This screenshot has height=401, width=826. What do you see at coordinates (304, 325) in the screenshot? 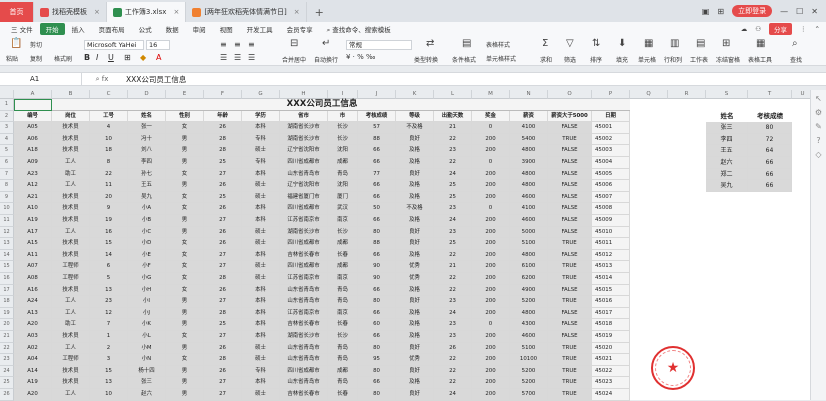
I see `table-cell: 吉林省长春市` at bounding box center [304, 325].